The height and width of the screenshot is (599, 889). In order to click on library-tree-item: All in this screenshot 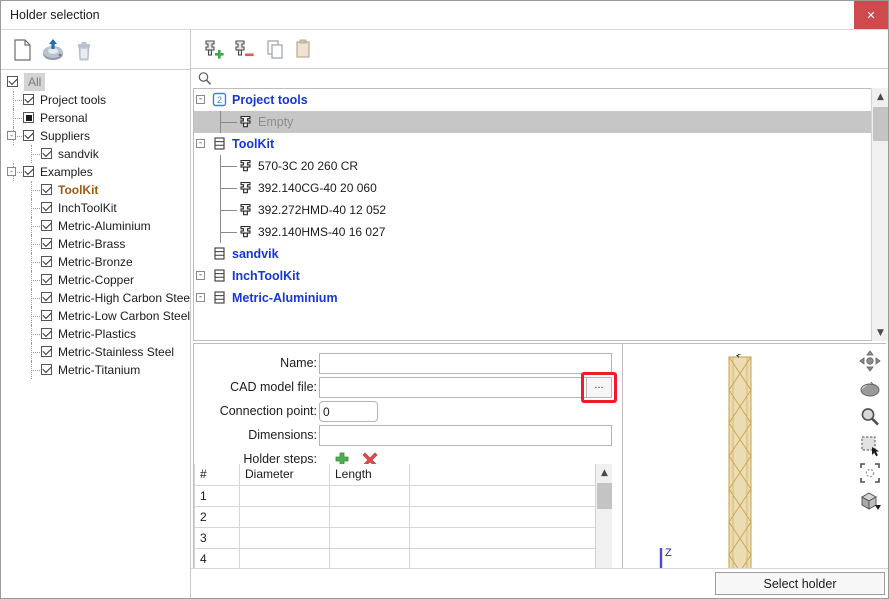, I will do `click(95, 82)`.